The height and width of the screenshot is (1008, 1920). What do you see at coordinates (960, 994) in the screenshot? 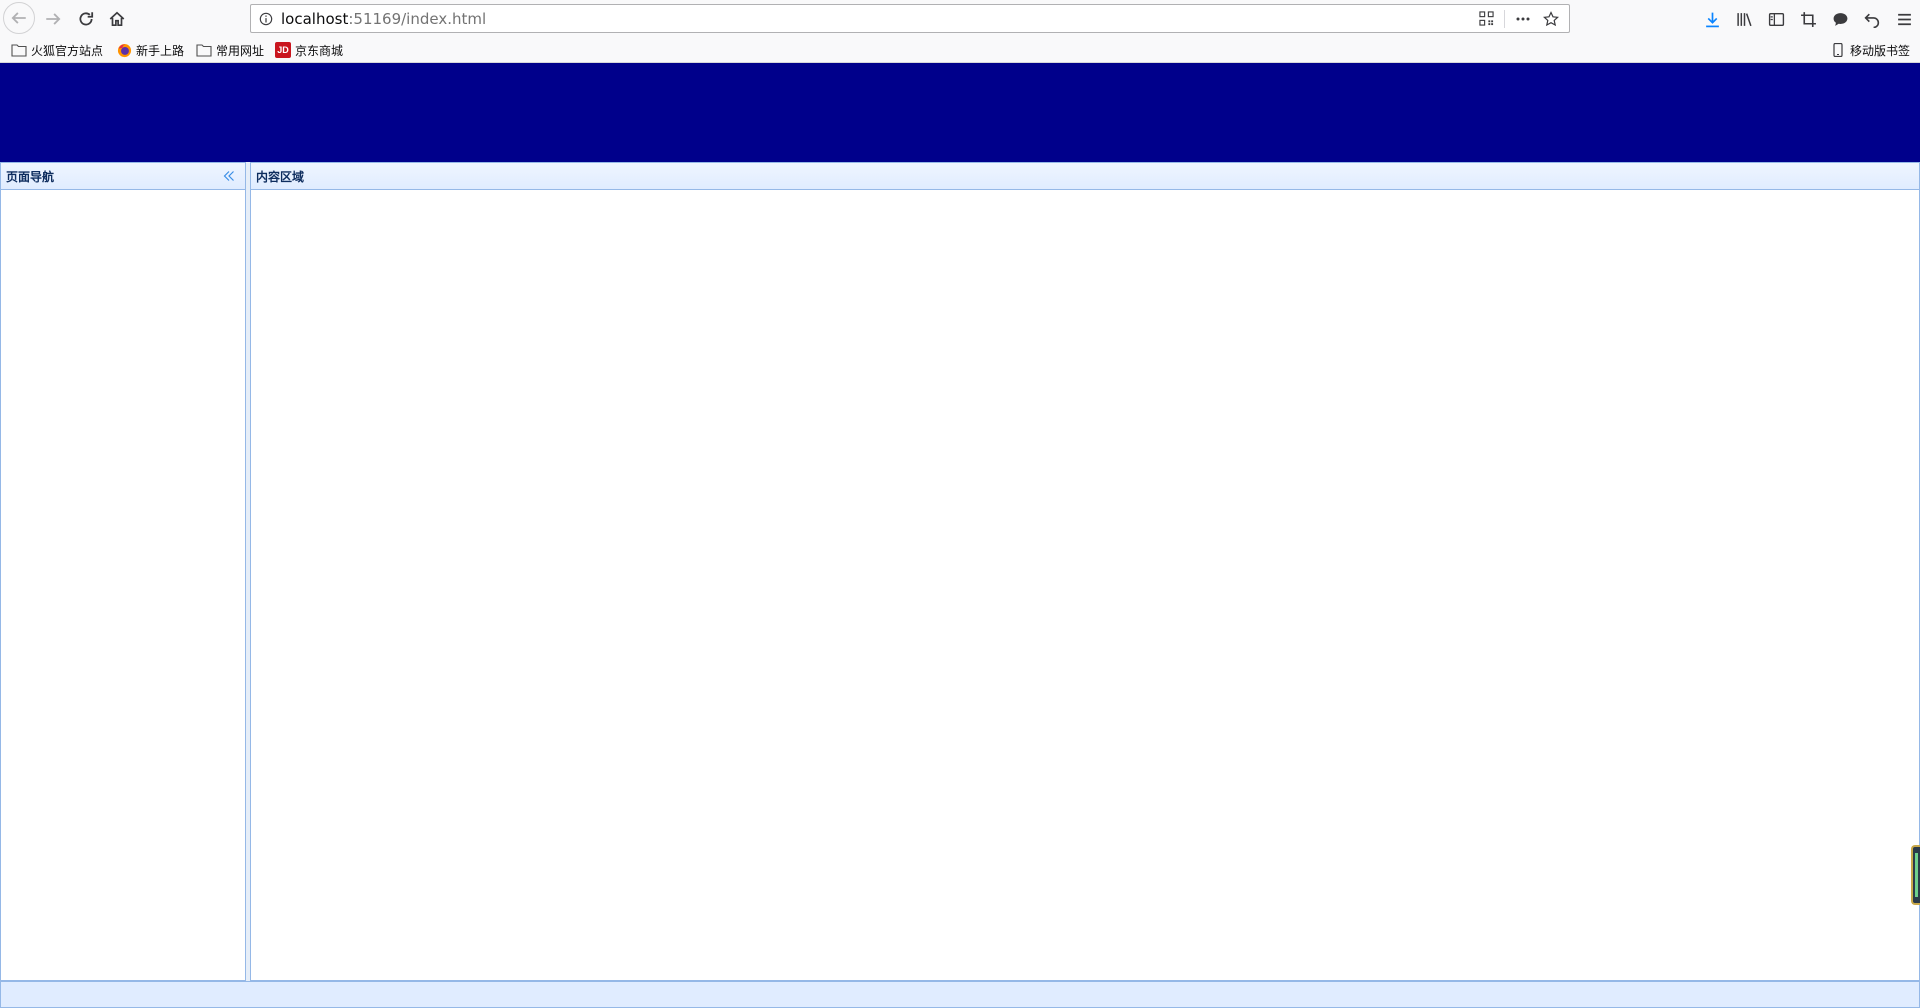
I see `south-panel` at bounding box center [960, 994].